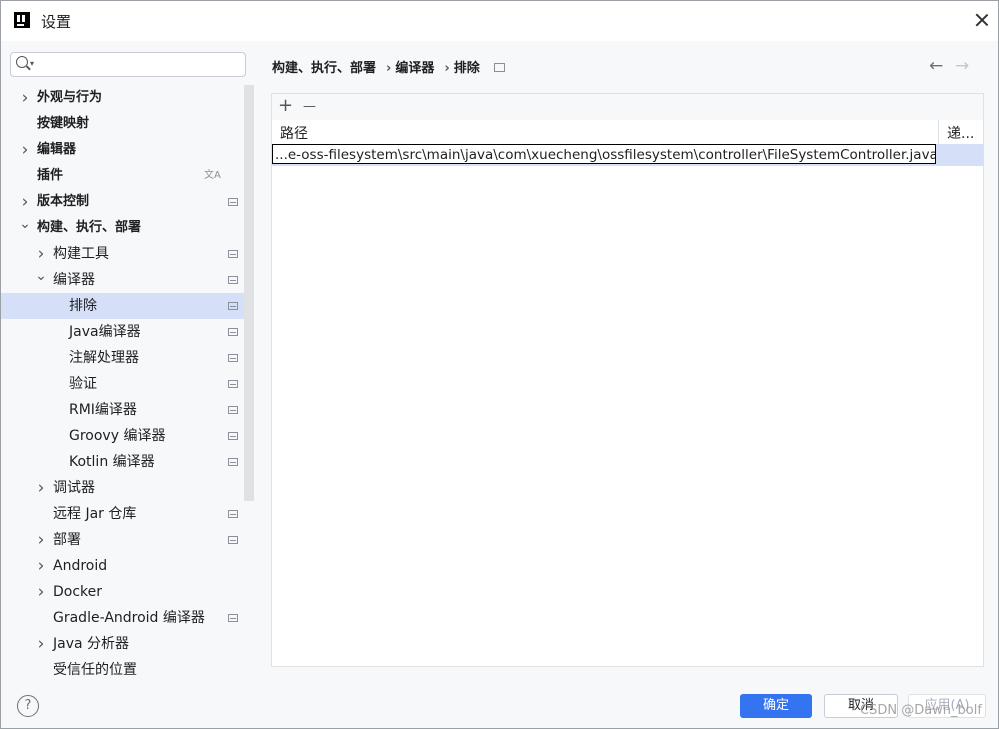 Image resolution: width=999 pixels, height=729 pixels. I want to click on search-icon, so click(22, 62).